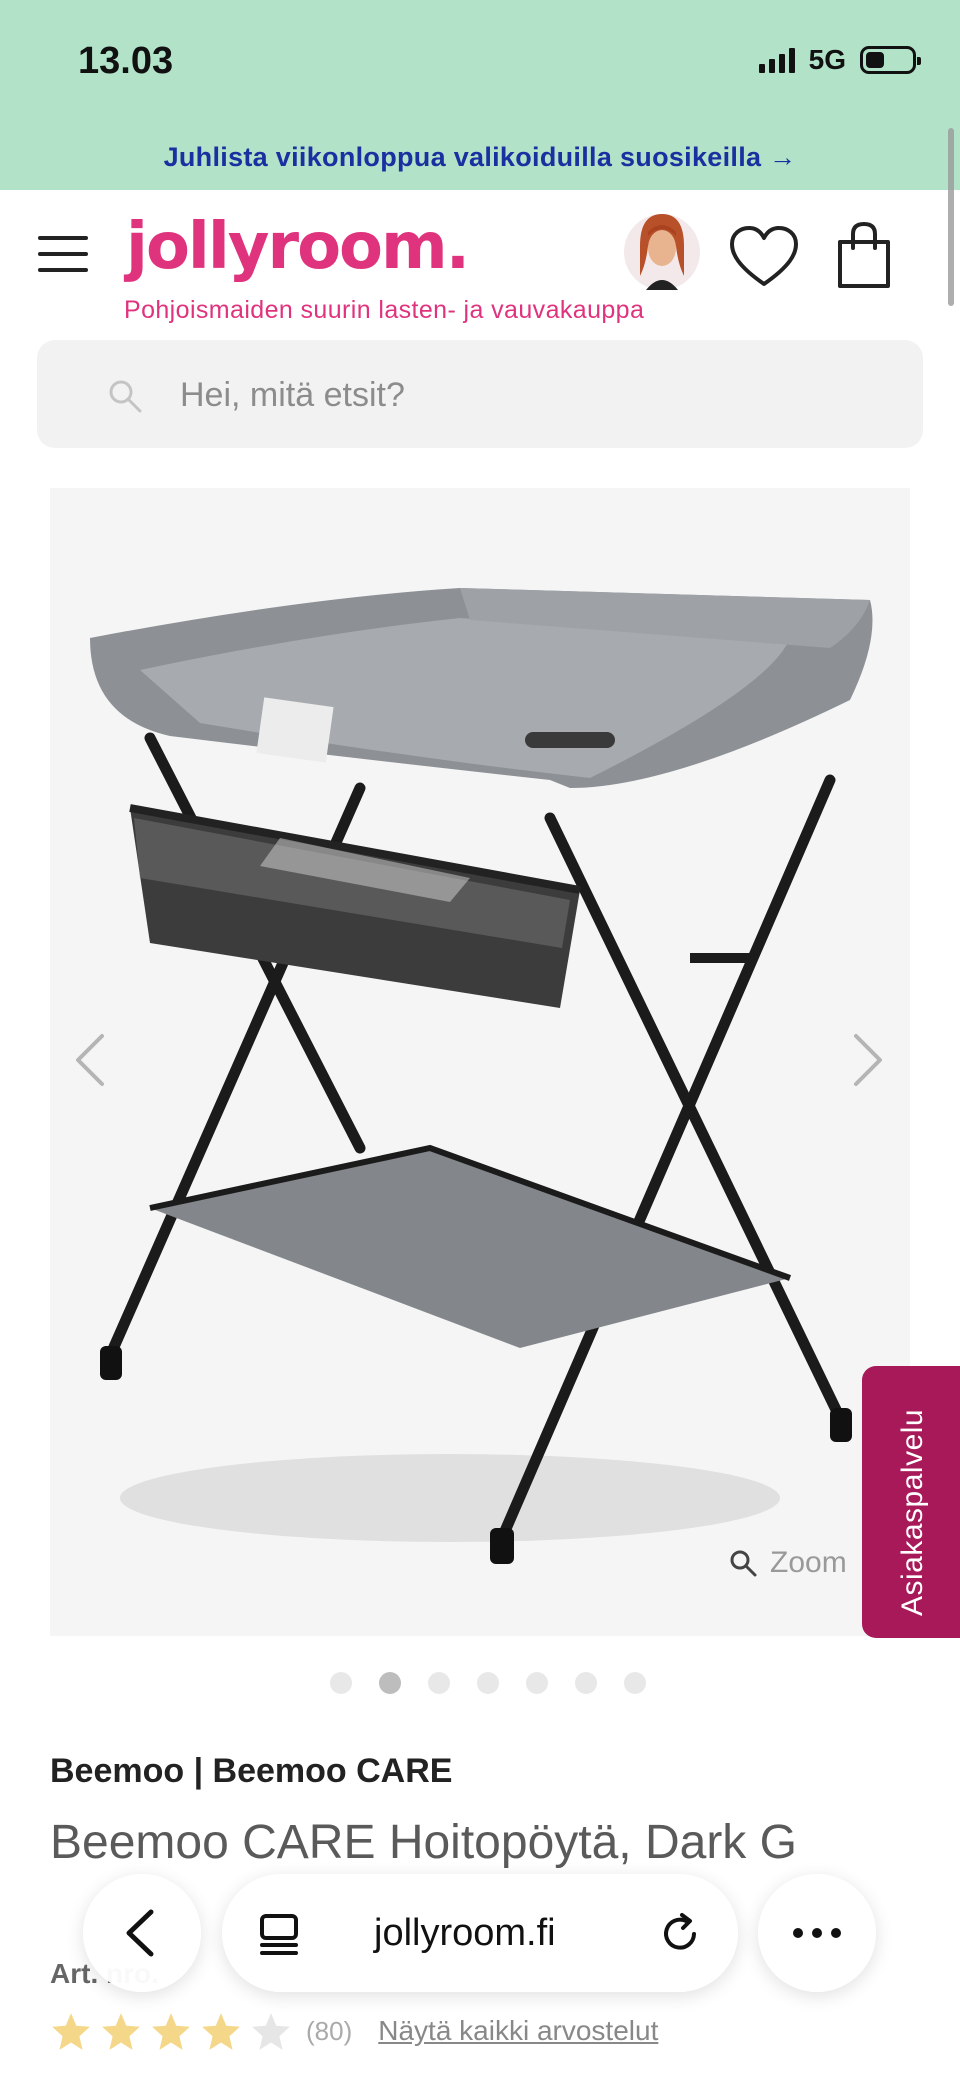 Image resolution: width=960 pixels, height=2078 pixels. What do you see at coordinates (864, 255) in the screenshot?
I see `shopping-bag-icon` at bounding box center [864, 255].